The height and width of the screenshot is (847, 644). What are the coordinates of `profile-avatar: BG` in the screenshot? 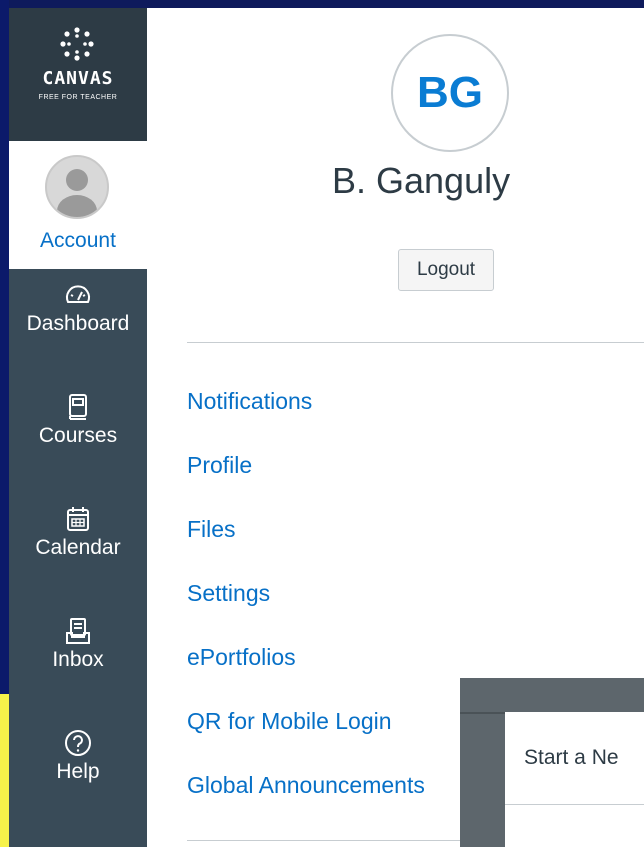 It's located at (450, 93).